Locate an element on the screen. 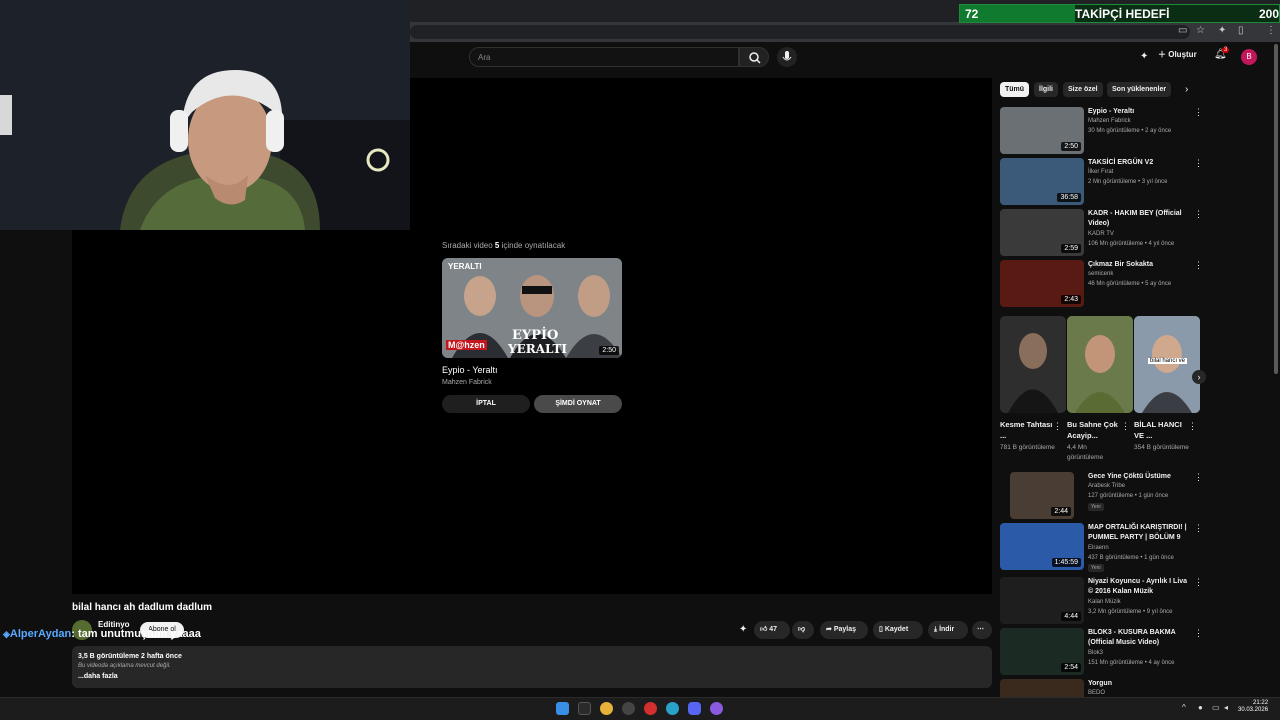 This screenshot has width=1280, height=720. file-explorer-icon is located at coordinates (584, 708).